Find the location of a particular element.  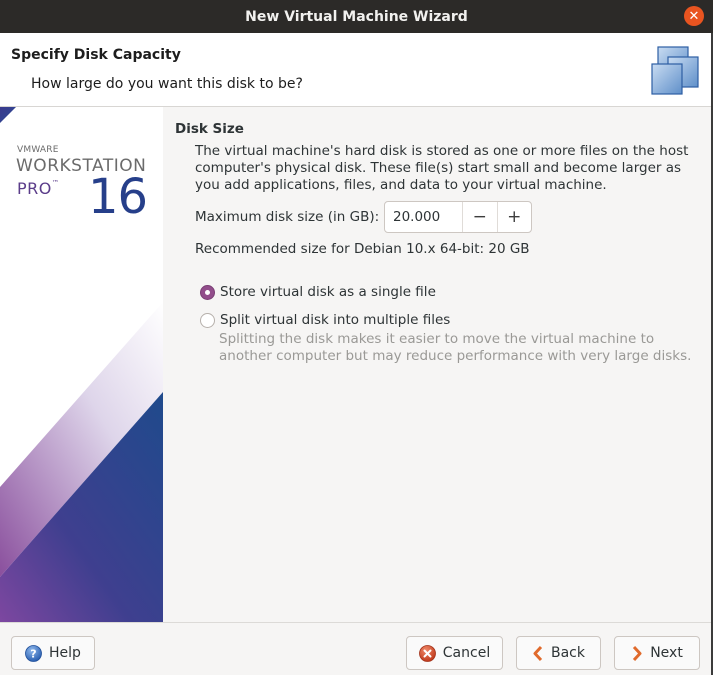

plus-icon: + is located at coordinates (514, 217).